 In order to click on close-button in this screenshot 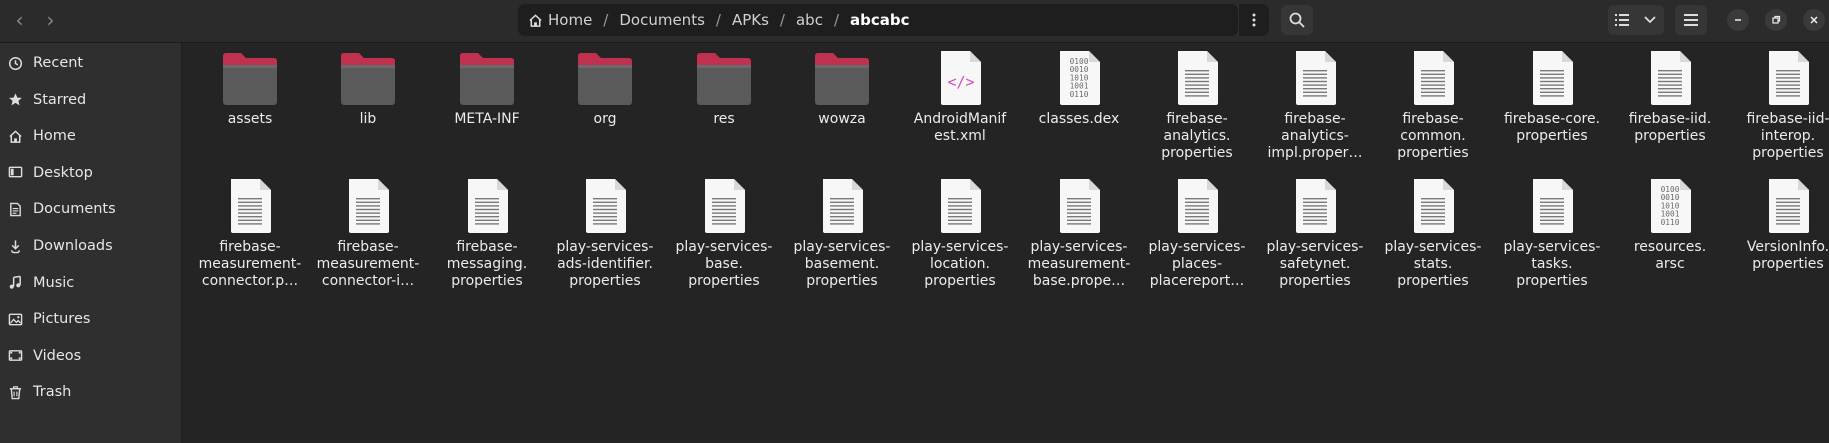, I will do `click(1814, 20)`.